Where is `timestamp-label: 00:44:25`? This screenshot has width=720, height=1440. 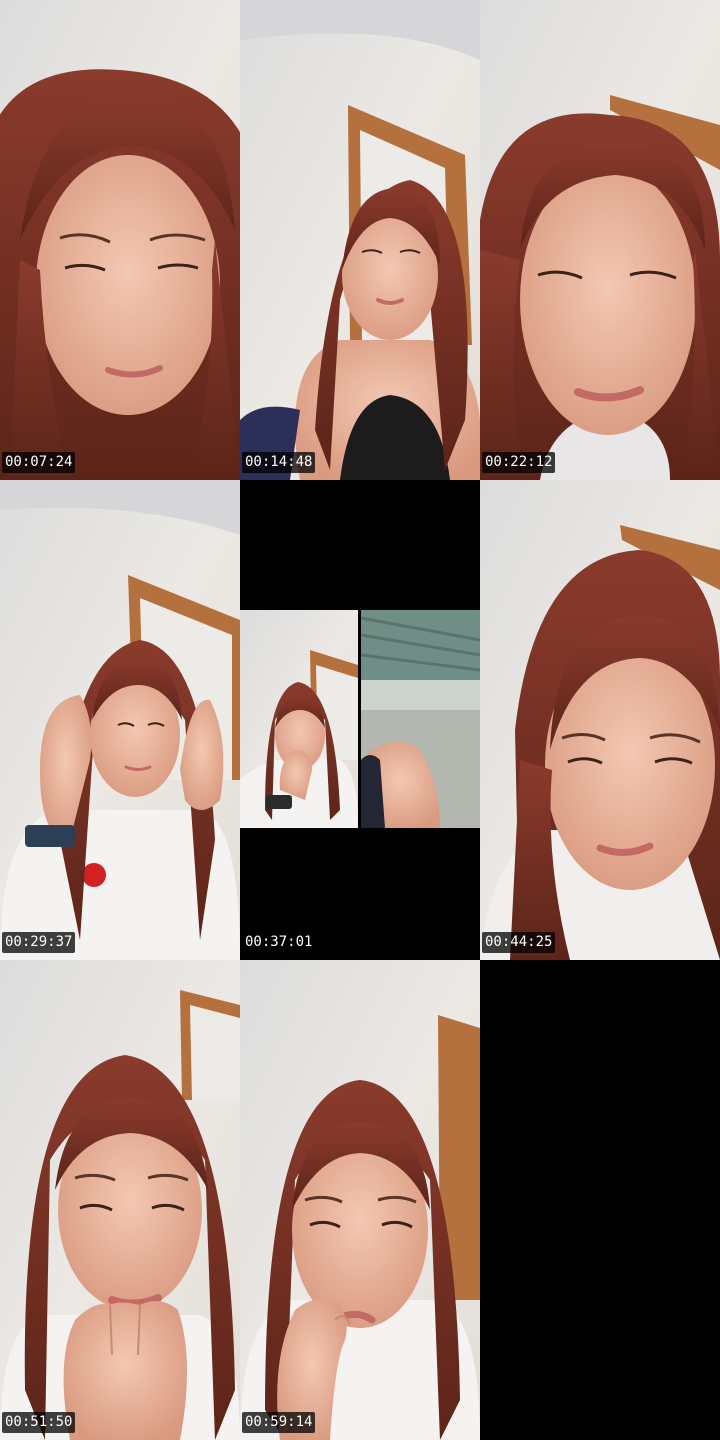 timestamp-label: 00:44:25 is located at coordinates (519, 942).